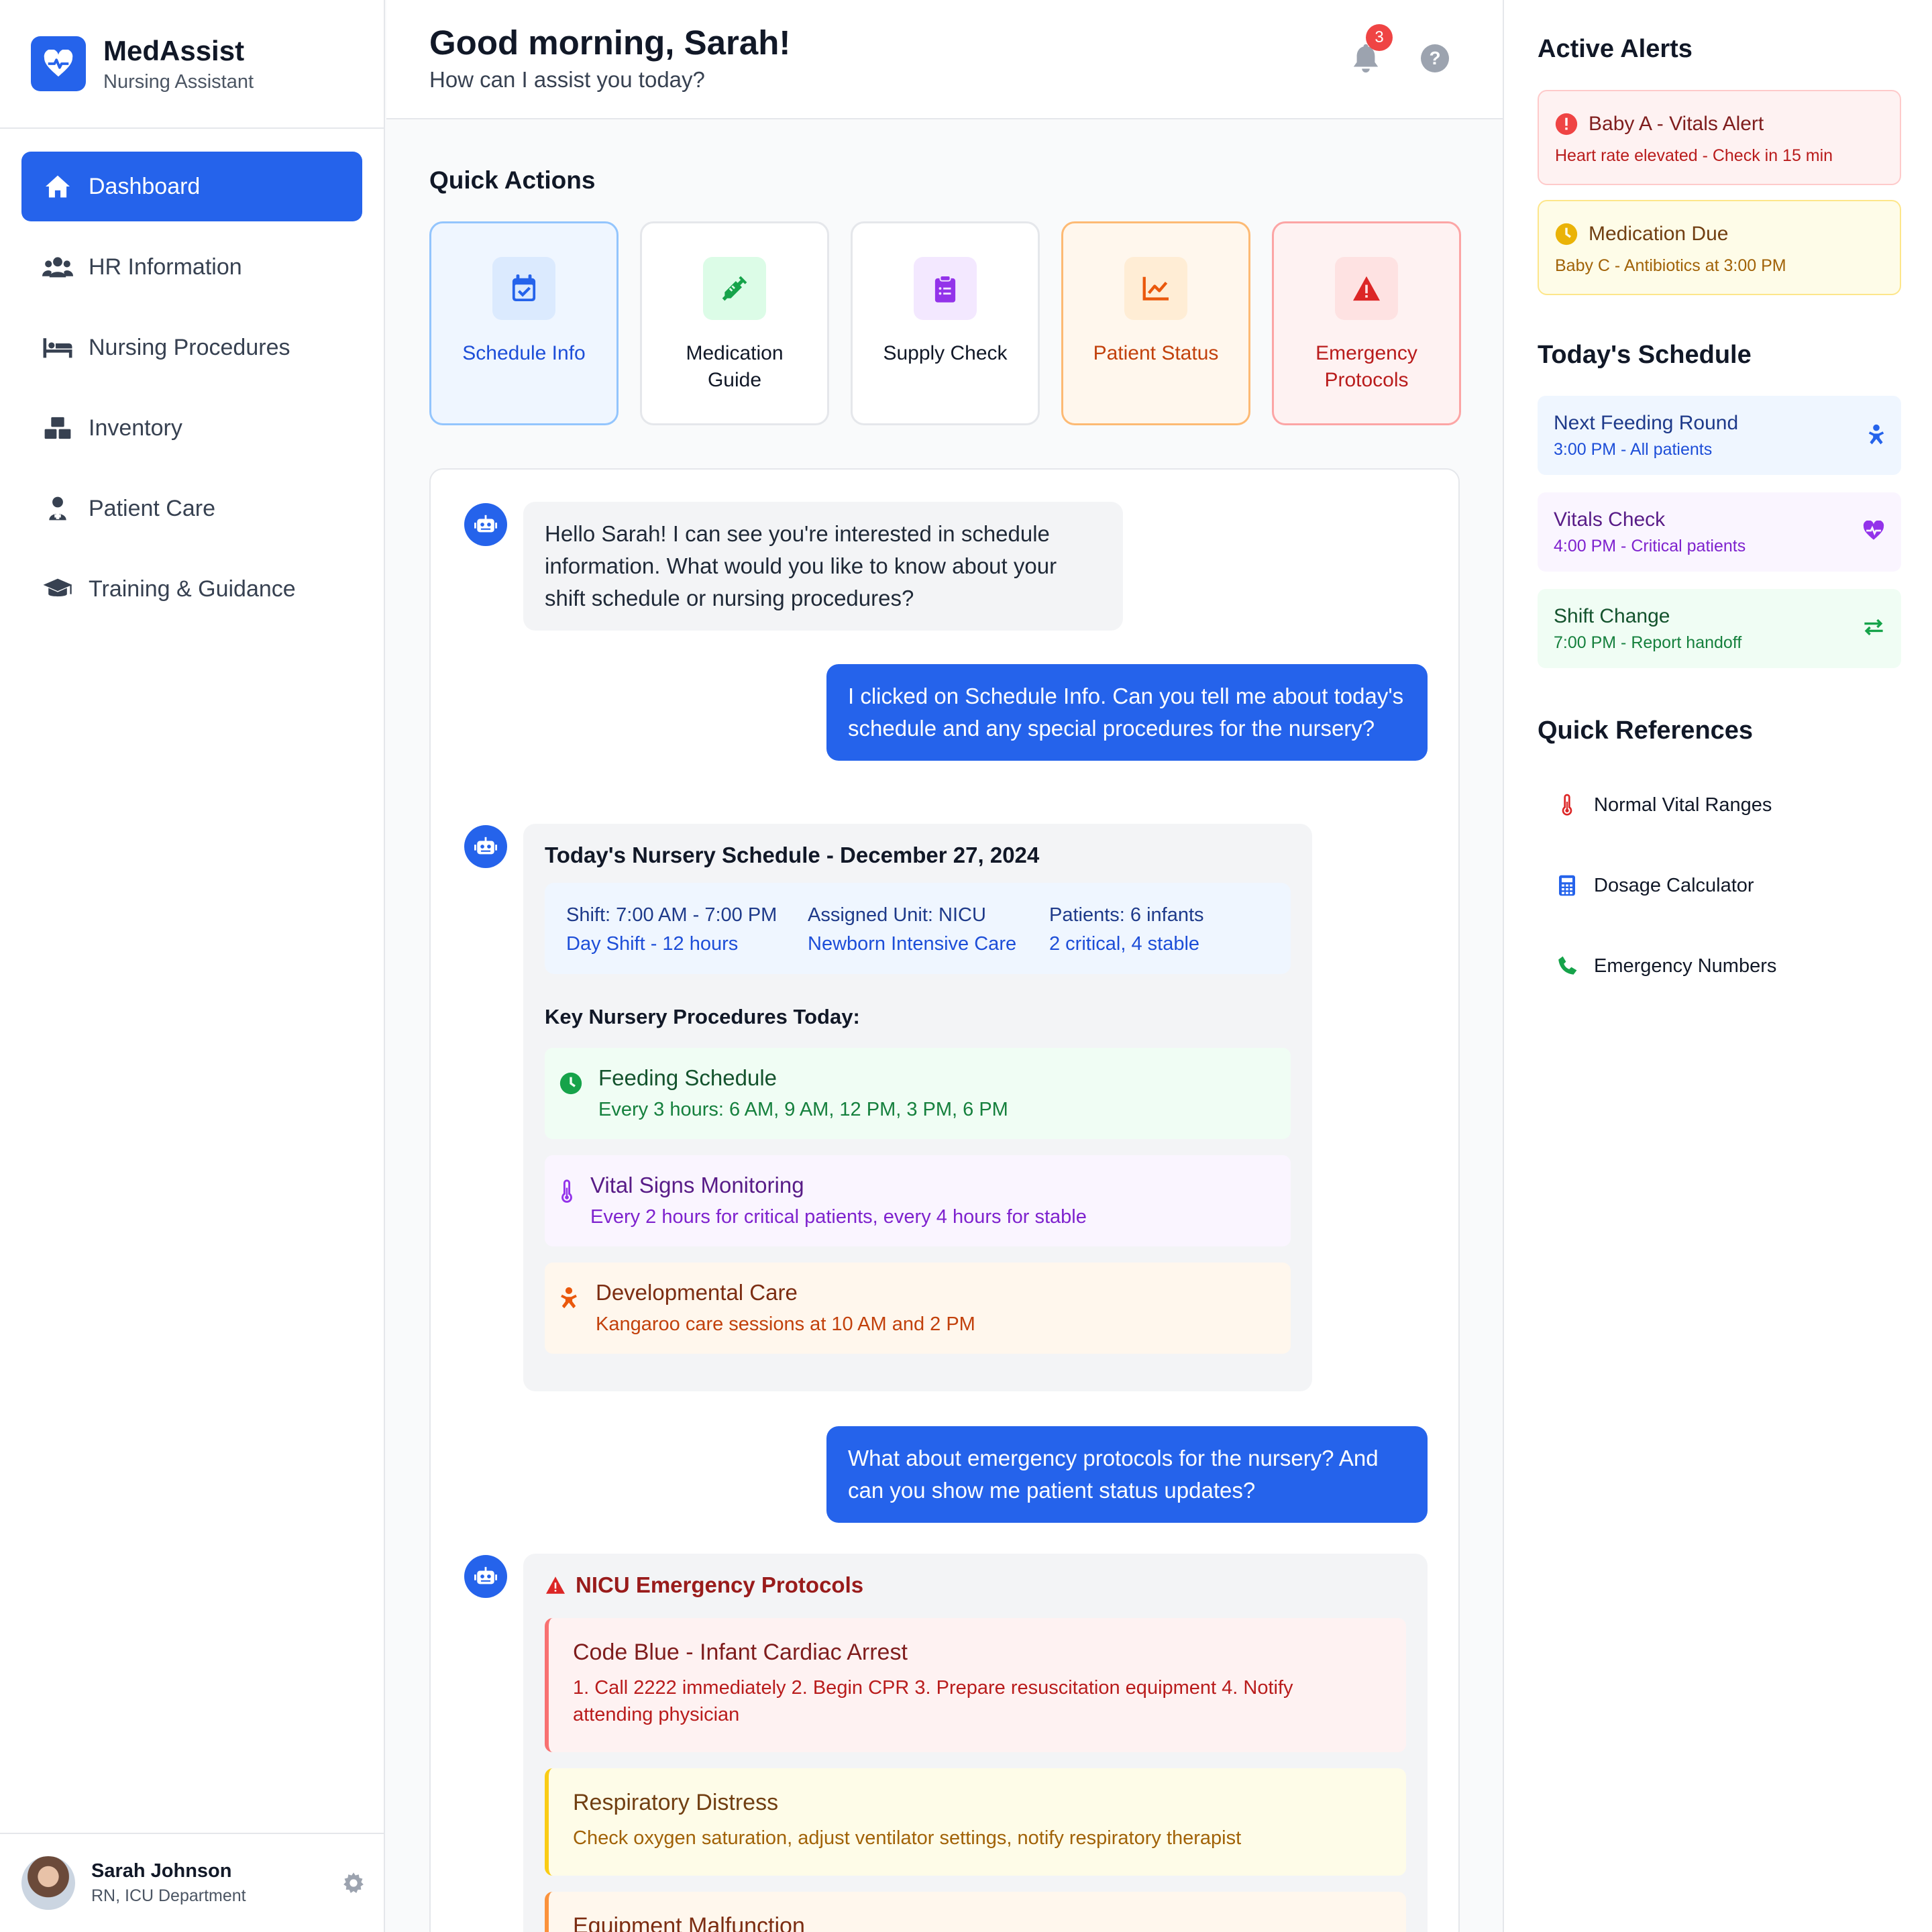  What do you see at coordinates (702, 1016) in the screenshot?
I see `procedures-title: Key Nursery Procedures Today:` at bounding box center [702, 1016].